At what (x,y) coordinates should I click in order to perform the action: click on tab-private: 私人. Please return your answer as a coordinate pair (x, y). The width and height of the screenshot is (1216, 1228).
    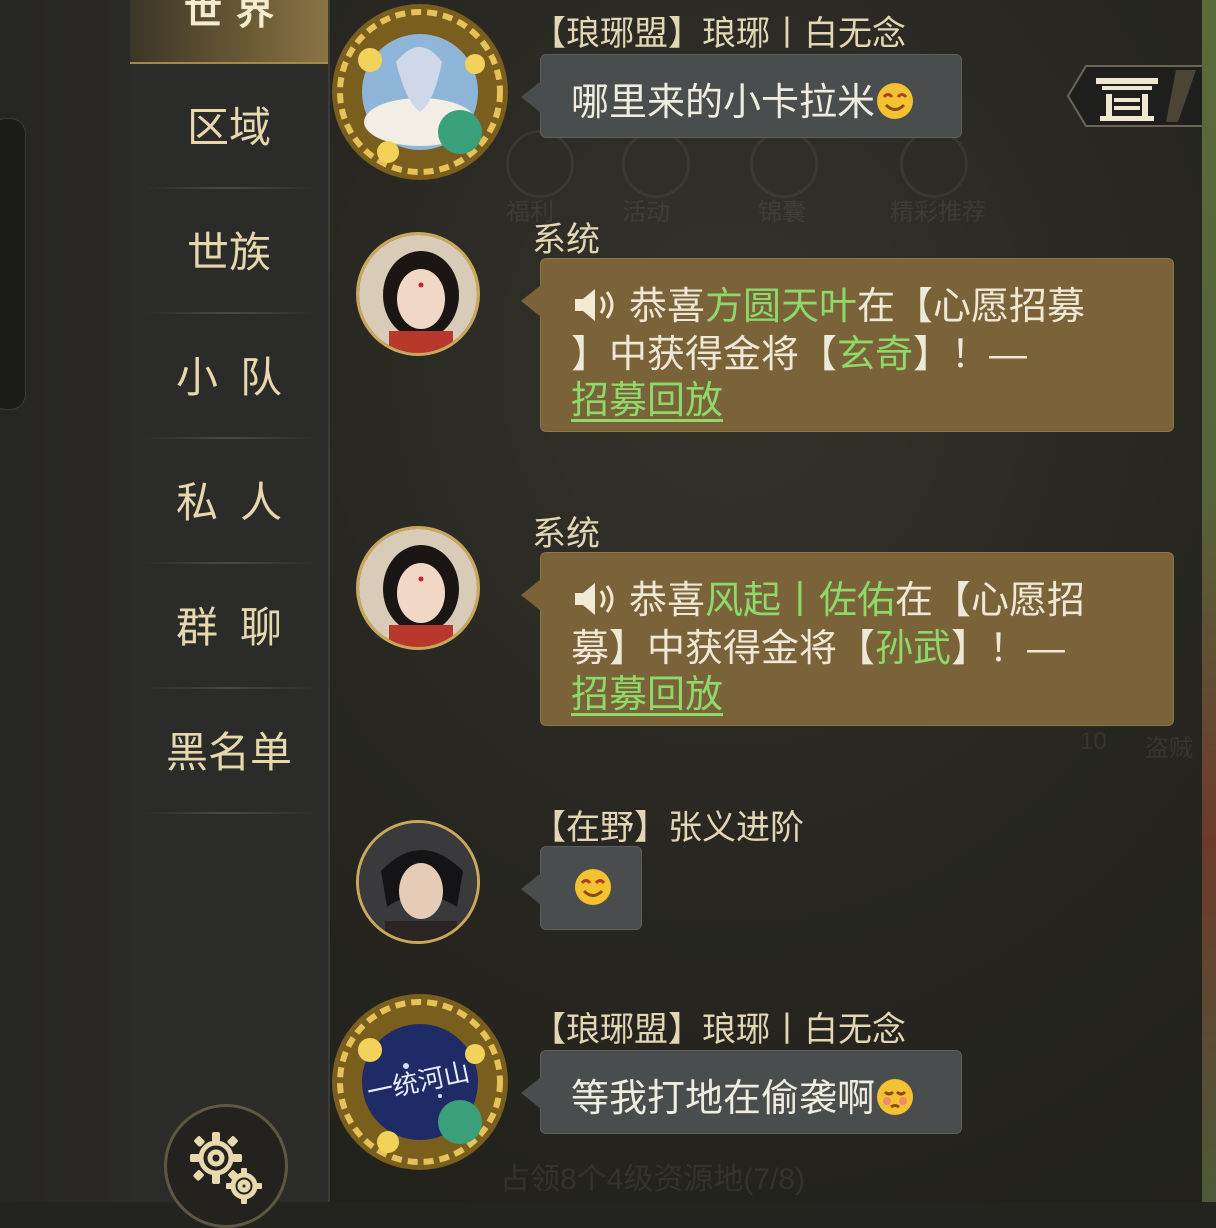
    Looking at the image, I should click on (229, 499).